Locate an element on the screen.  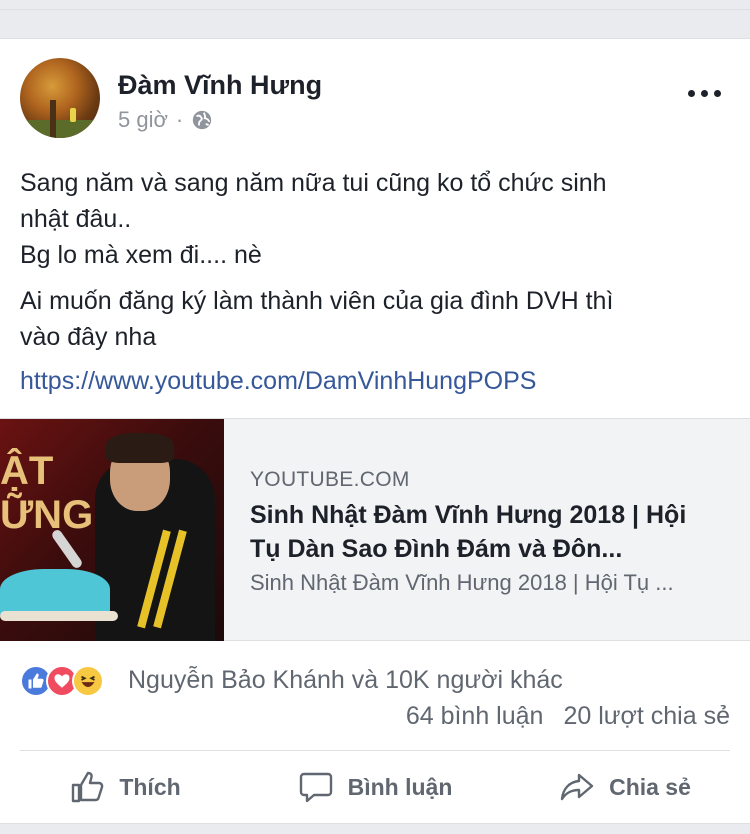
post-link: https://www.youtube.com/DamVinhHungPOPS is located at coordinates (278, 381).